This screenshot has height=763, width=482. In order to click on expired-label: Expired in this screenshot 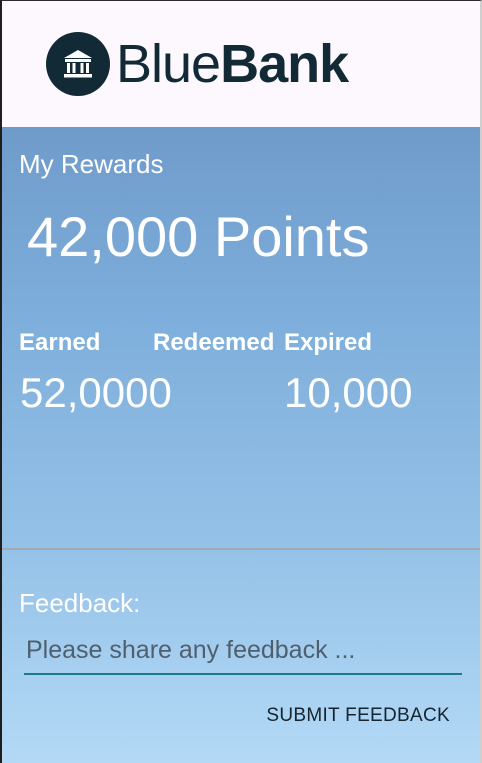, I will do `click(328, 342)`.